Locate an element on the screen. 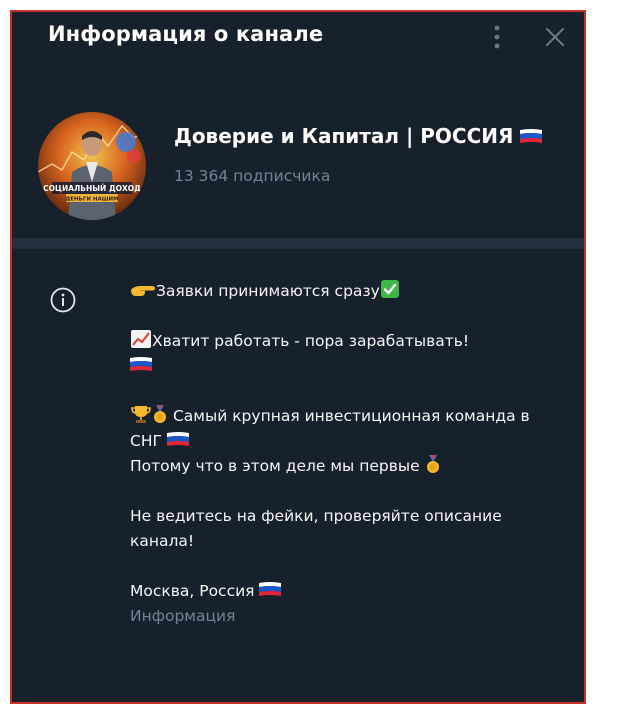 Image resolution: width=617 pixels, height=717 pixels. avatar-image: СОЦИАЛЬНЫЙ ДОХОД ДЕНЬГИ НАШИМ is located at coordinates (92, 166).